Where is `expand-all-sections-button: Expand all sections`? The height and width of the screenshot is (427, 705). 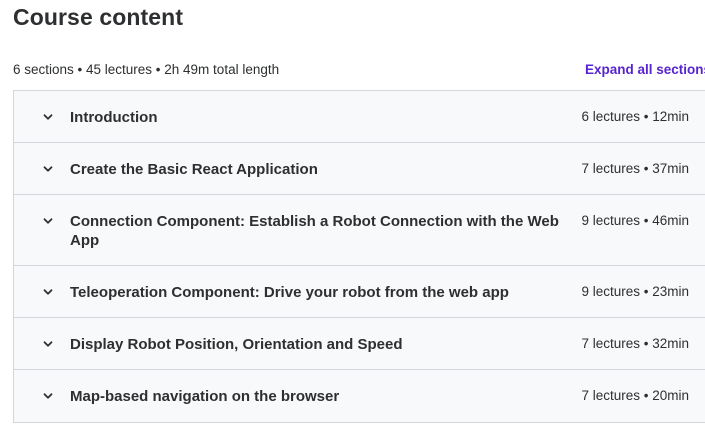
expand-all-sections-button: Expand all sections is located at coordinates (645, 69).